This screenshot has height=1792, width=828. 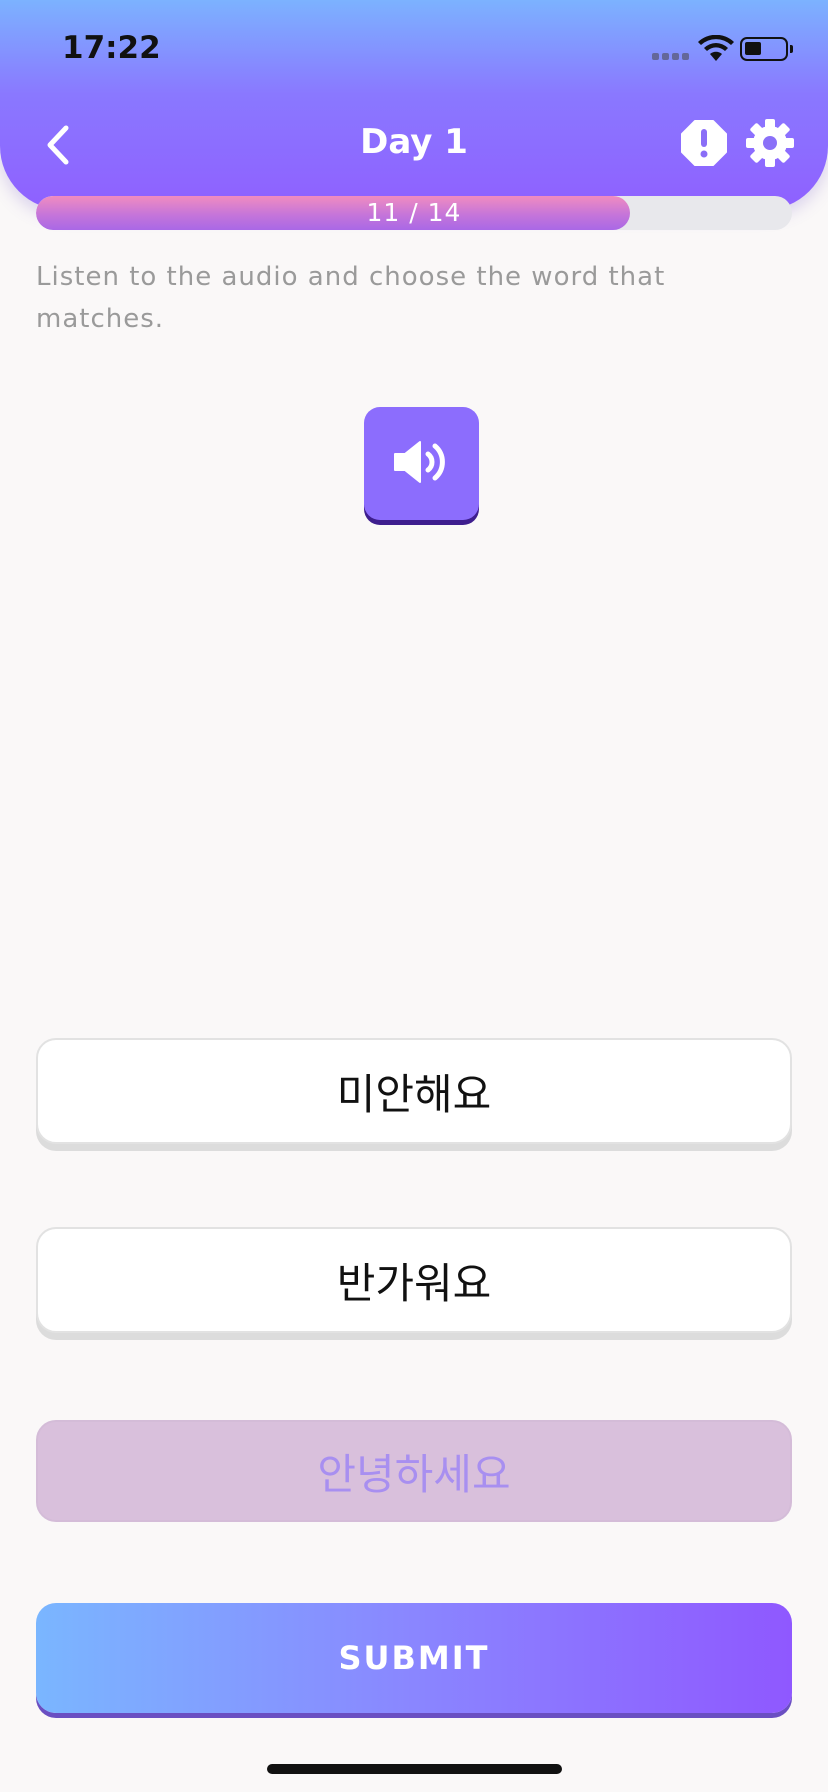 I want to click on header: 17:22 Day 1, so click(x=414, y=105).